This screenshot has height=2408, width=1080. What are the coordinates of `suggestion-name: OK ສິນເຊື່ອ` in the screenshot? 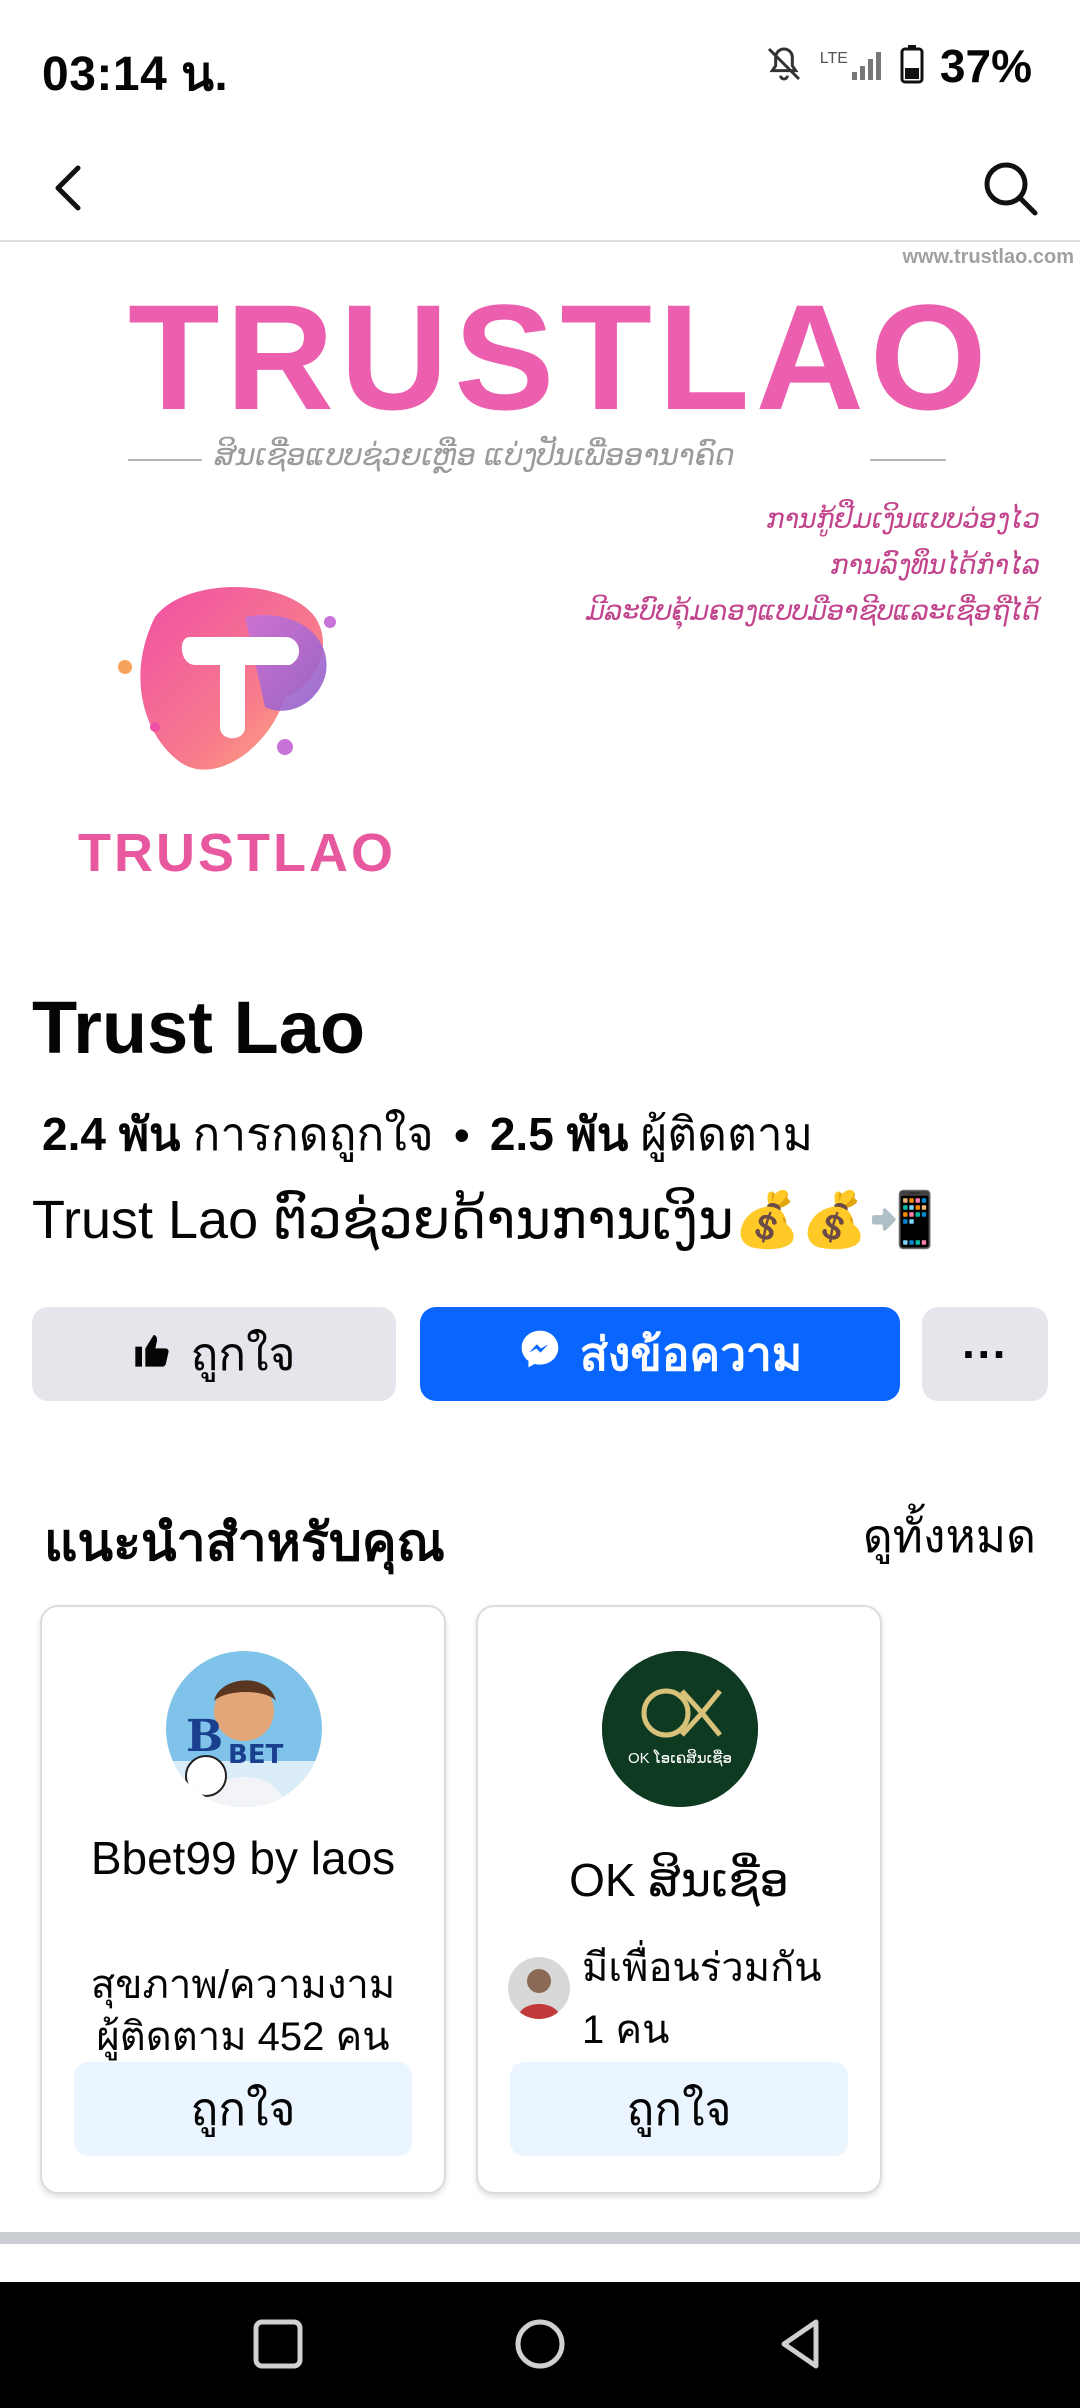 It's located at (679, 1880).